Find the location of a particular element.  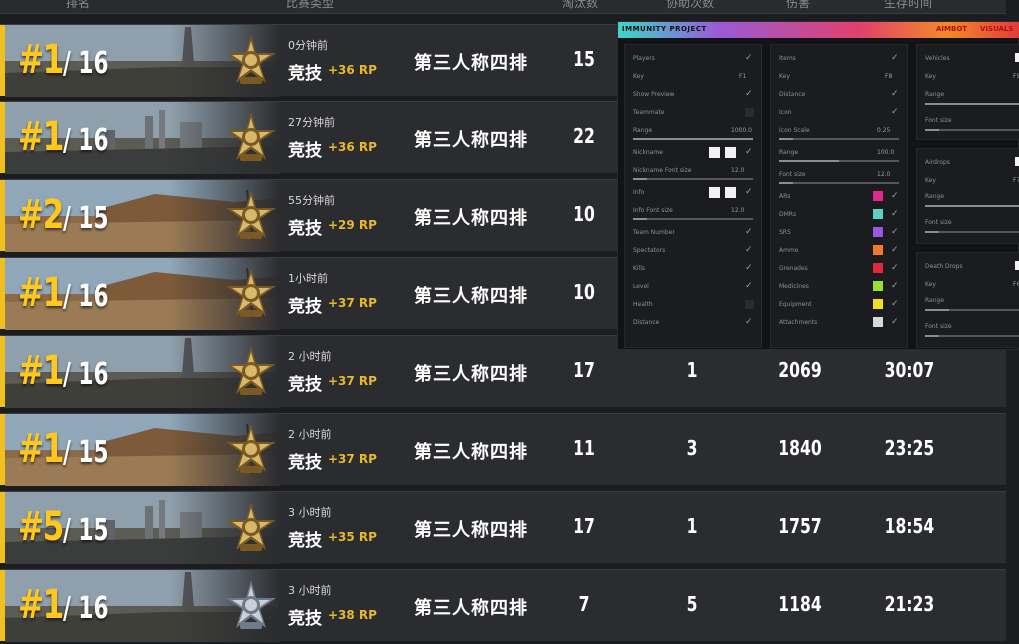

slider-value: 12.0 is located at coordinates (738, 210).